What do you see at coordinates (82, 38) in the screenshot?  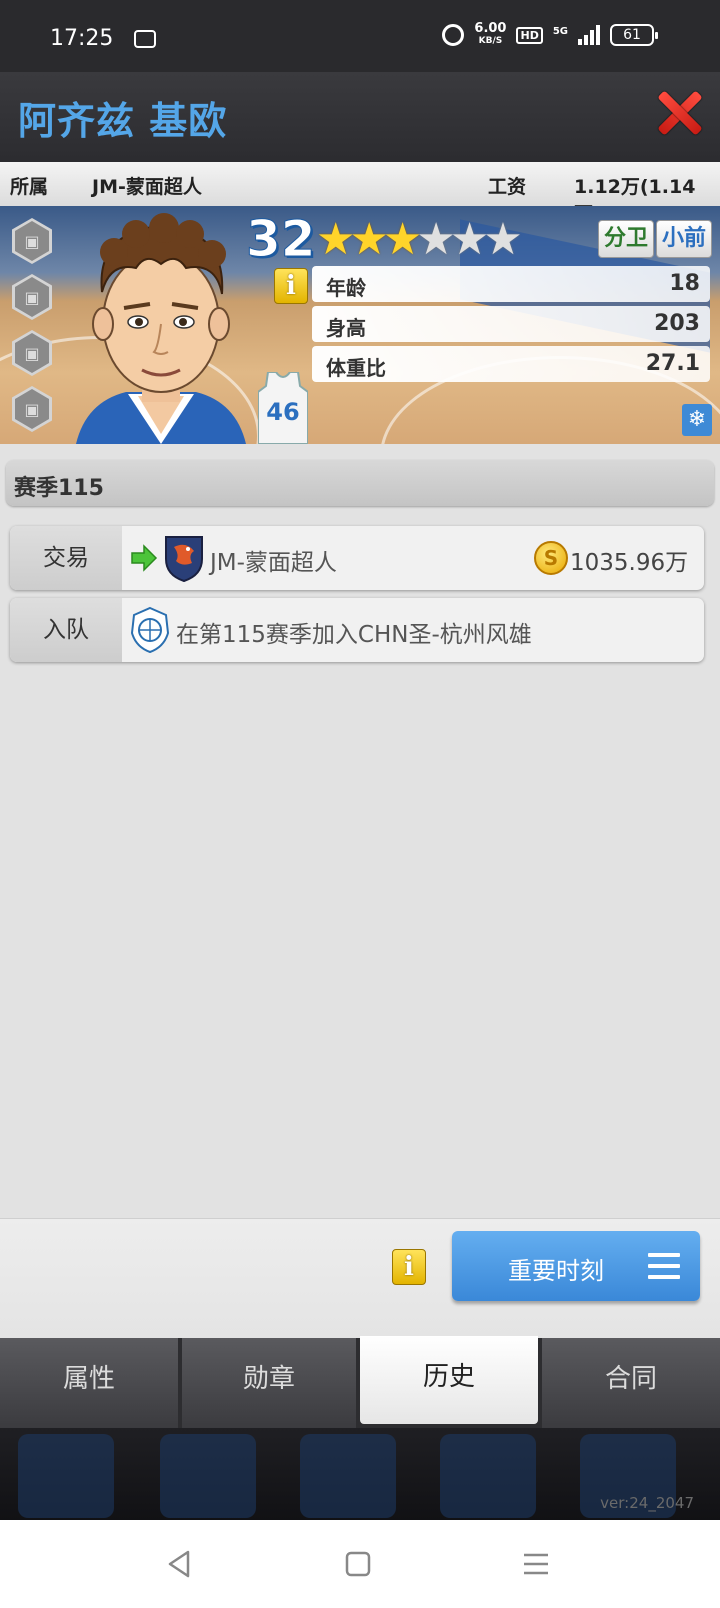 I see `status-time: 17:25` at bounding box center [82, 38].